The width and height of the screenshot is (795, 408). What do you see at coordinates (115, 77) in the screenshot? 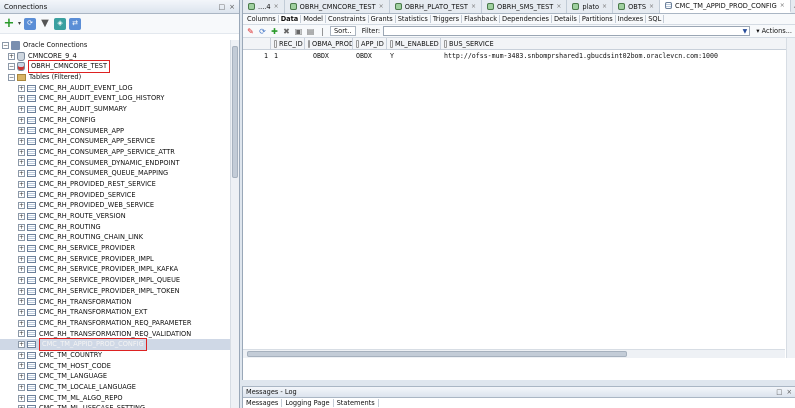
I see `tree-item: − Tables (Filtered)` at bounding box center [115, 77].